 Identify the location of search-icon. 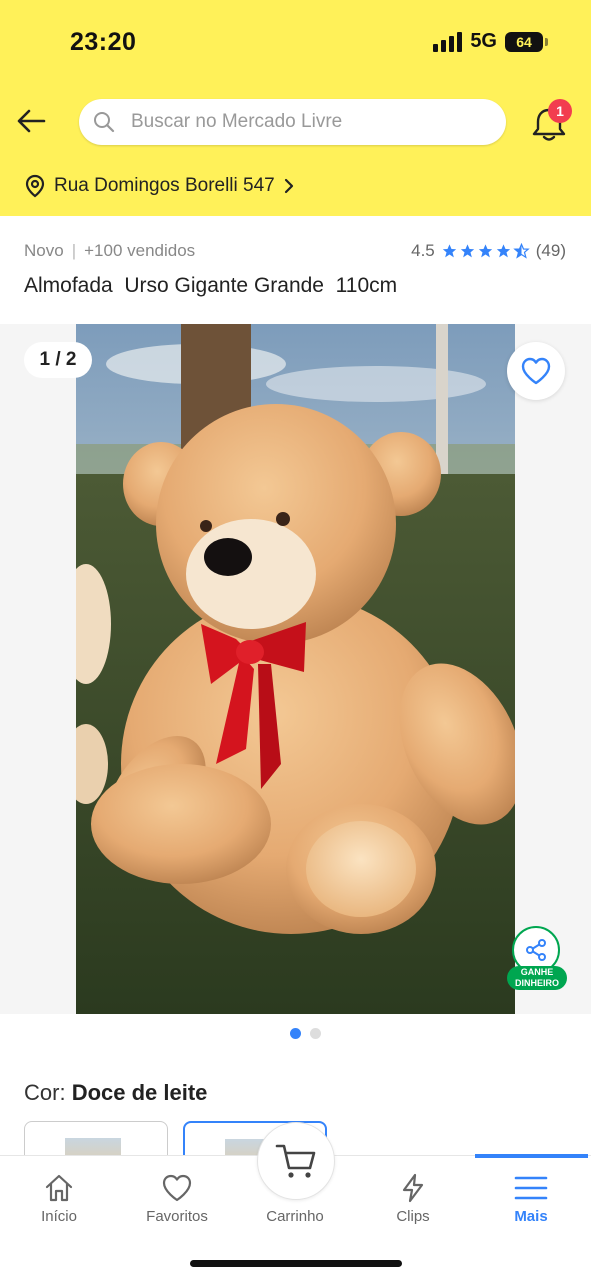
(104, 122).